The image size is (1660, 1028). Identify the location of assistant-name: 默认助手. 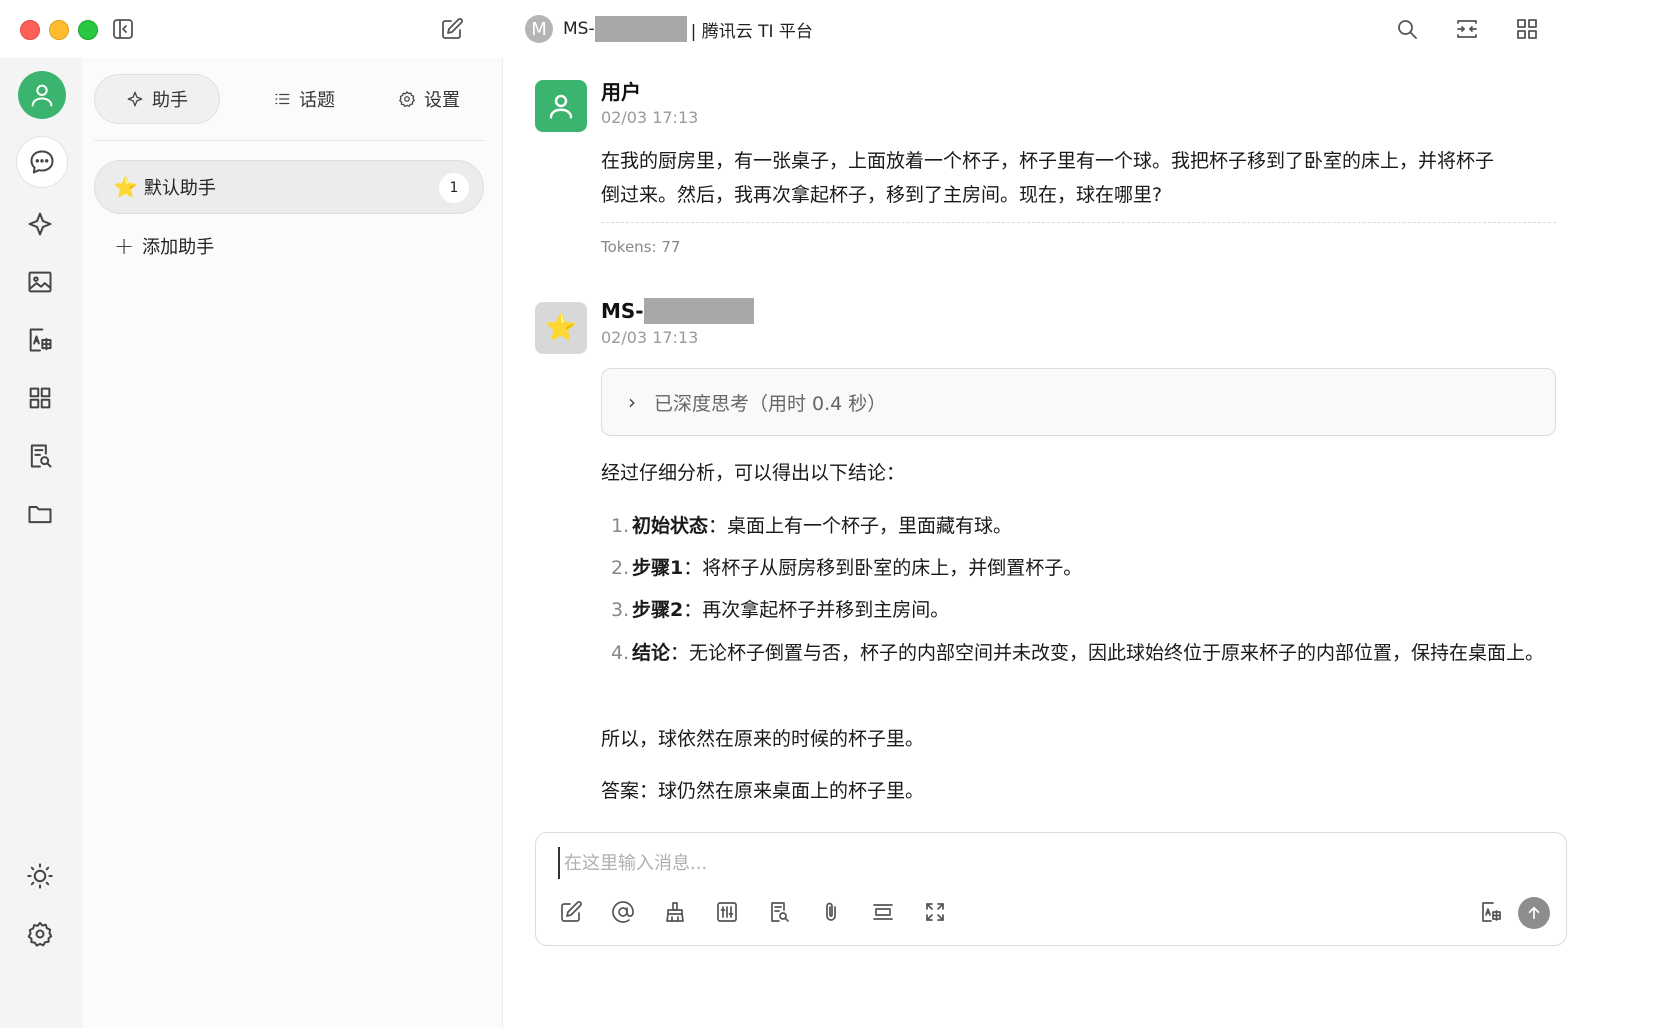
(179, 188).